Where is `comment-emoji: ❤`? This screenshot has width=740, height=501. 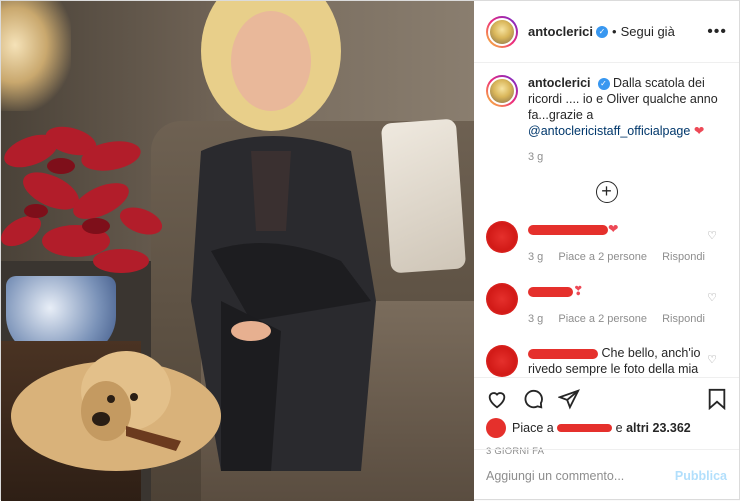
comment-emoji: ❤ is located at coordinates (613, 229).